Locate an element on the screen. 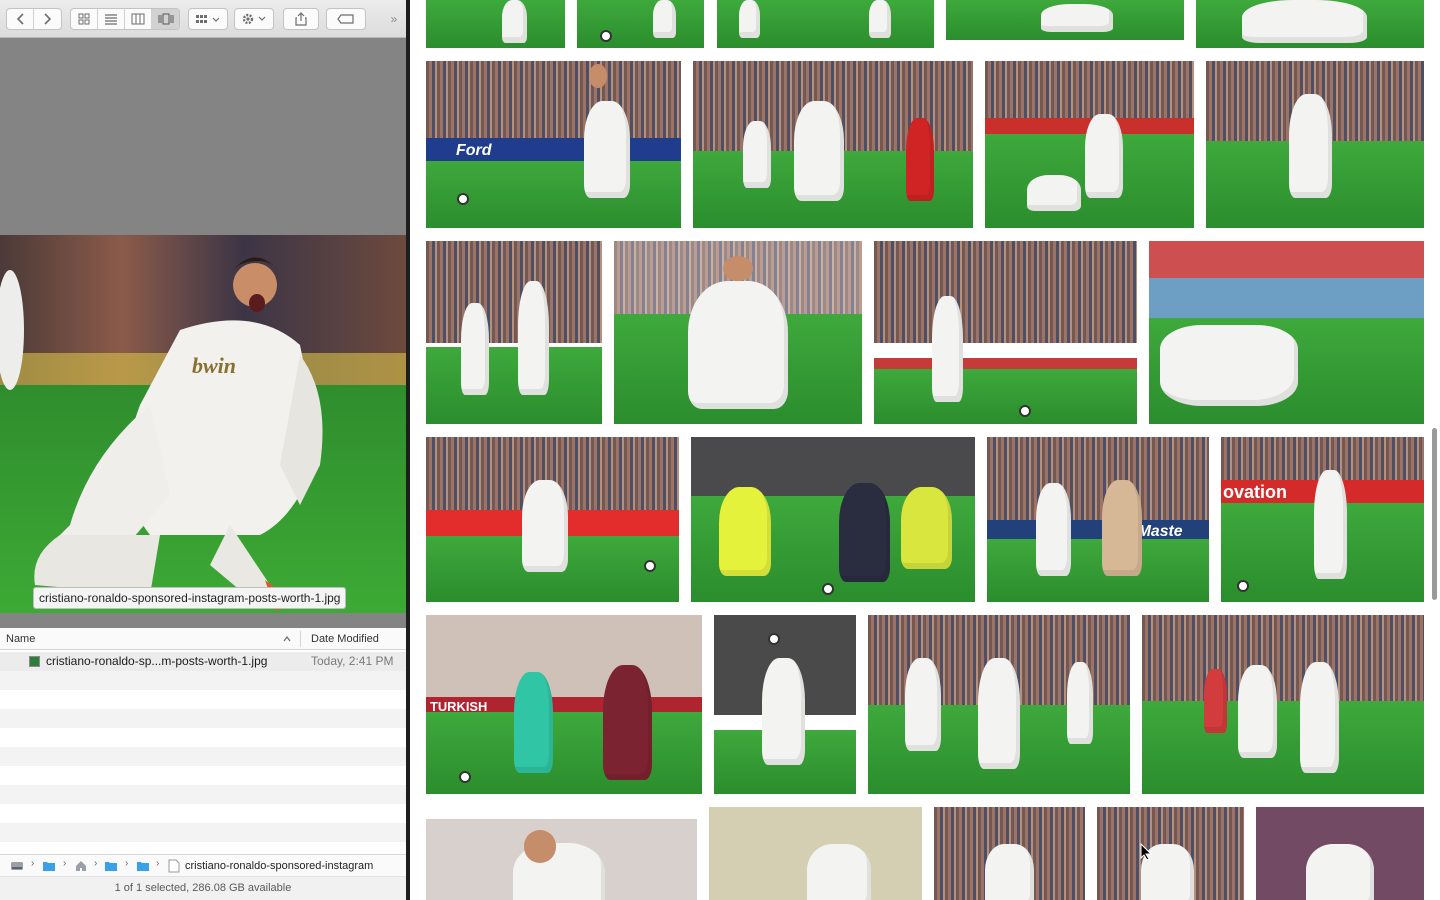  image-thumbnail: Ford is located at coordinates (553, 144).